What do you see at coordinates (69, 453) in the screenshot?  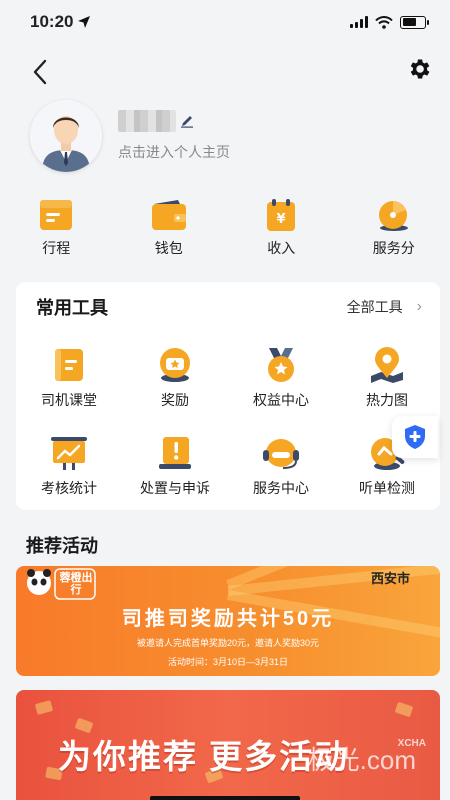 I see `chart-board-icon` at bounding box center [69, 453].